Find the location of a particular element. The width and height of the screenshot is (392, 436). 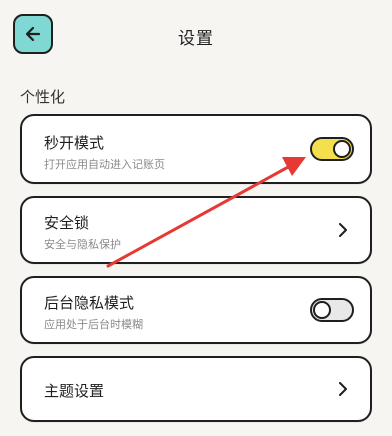

setting-item-subtitle: 打开应用自动进入记账页 is located at coordinates (104, 164).